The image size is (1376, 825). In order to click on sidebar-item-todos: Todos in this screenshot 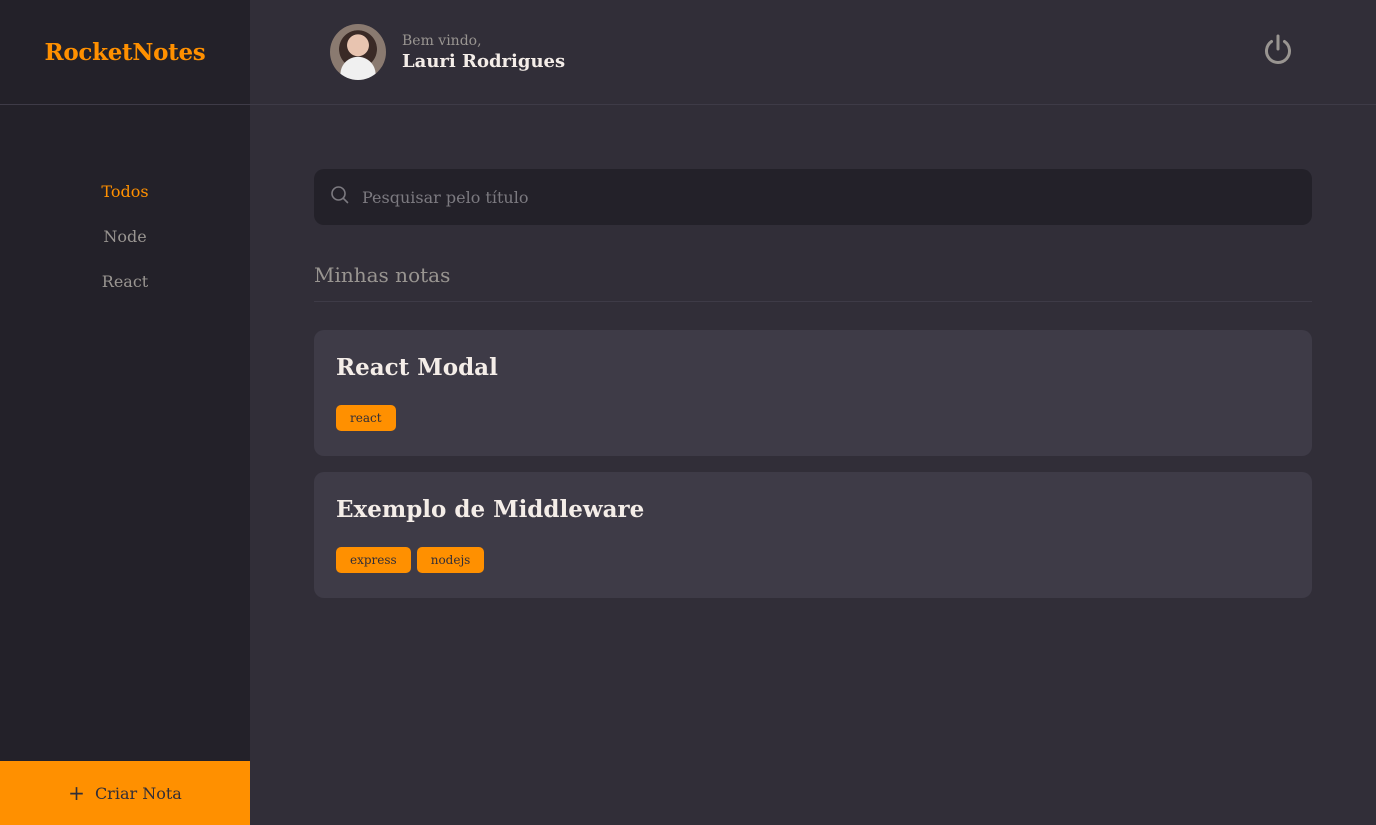, I will do `click(125, 191)`.